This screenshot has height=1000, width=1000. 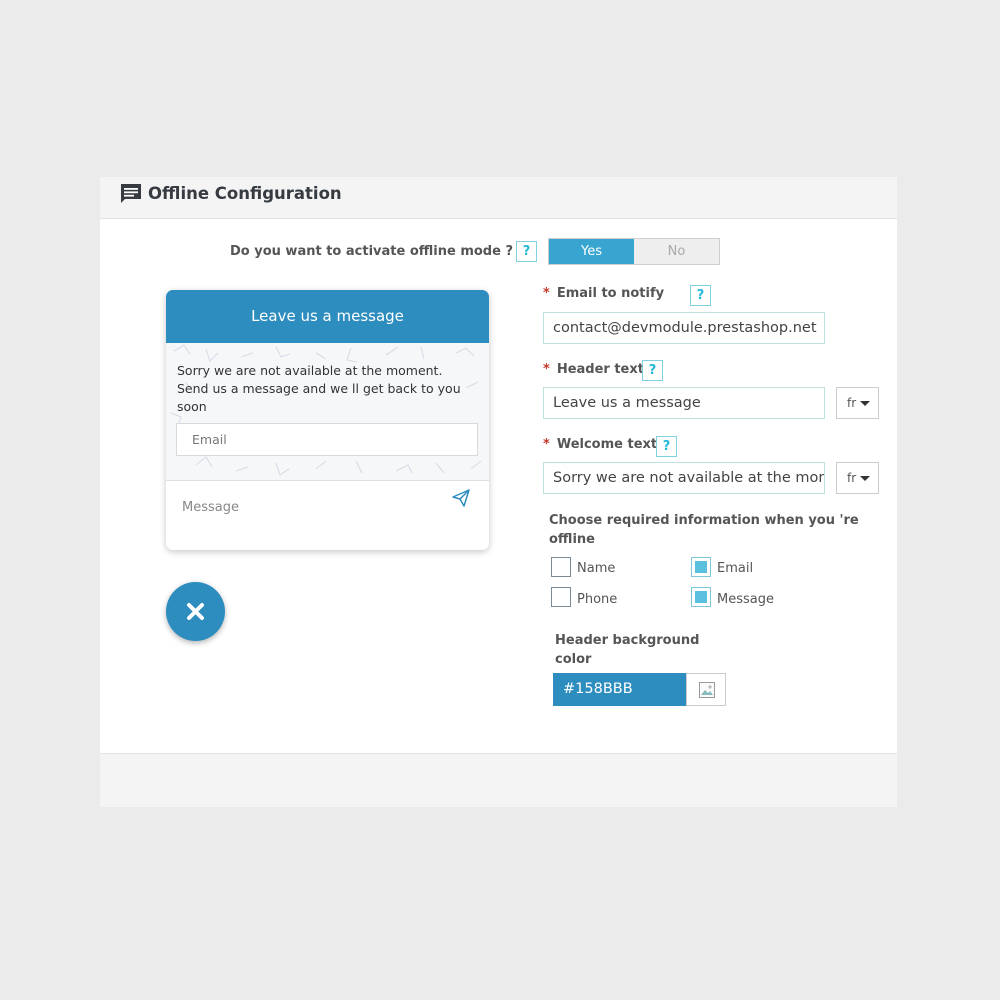 I want to click on close-icon, so click(x=195, y=611).